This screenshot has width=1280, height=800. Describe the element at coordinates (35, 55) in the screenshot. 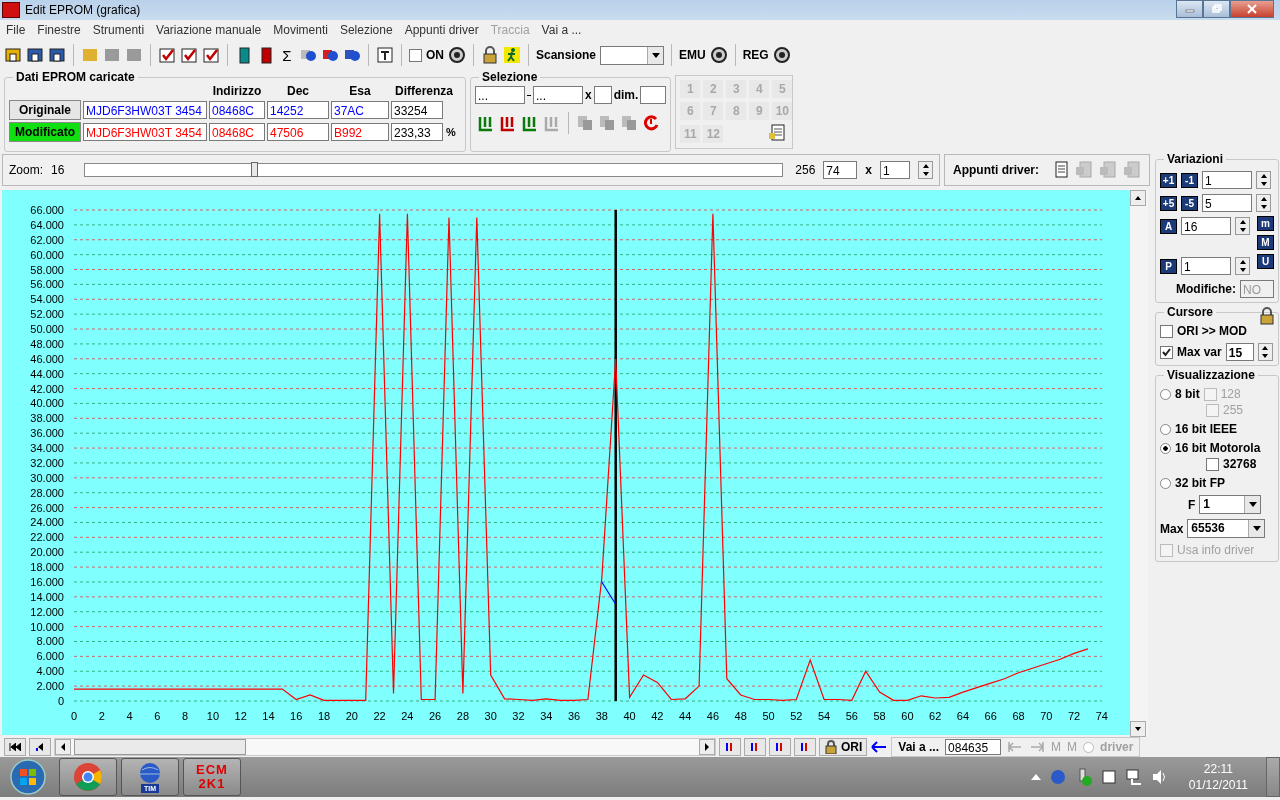

I see `windows-icon` at that location.